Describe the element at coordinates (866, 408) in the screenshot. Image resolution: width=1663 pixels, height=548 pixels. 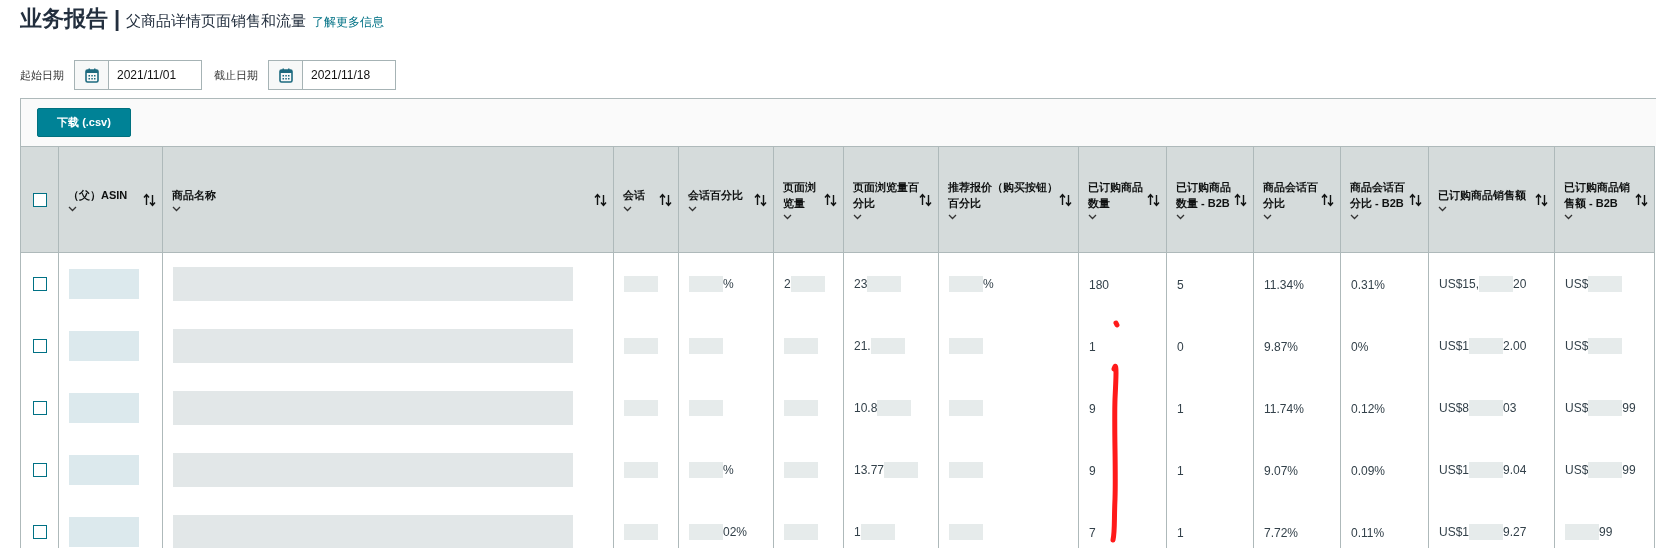
I see `table-cell: 10.8` at that location.